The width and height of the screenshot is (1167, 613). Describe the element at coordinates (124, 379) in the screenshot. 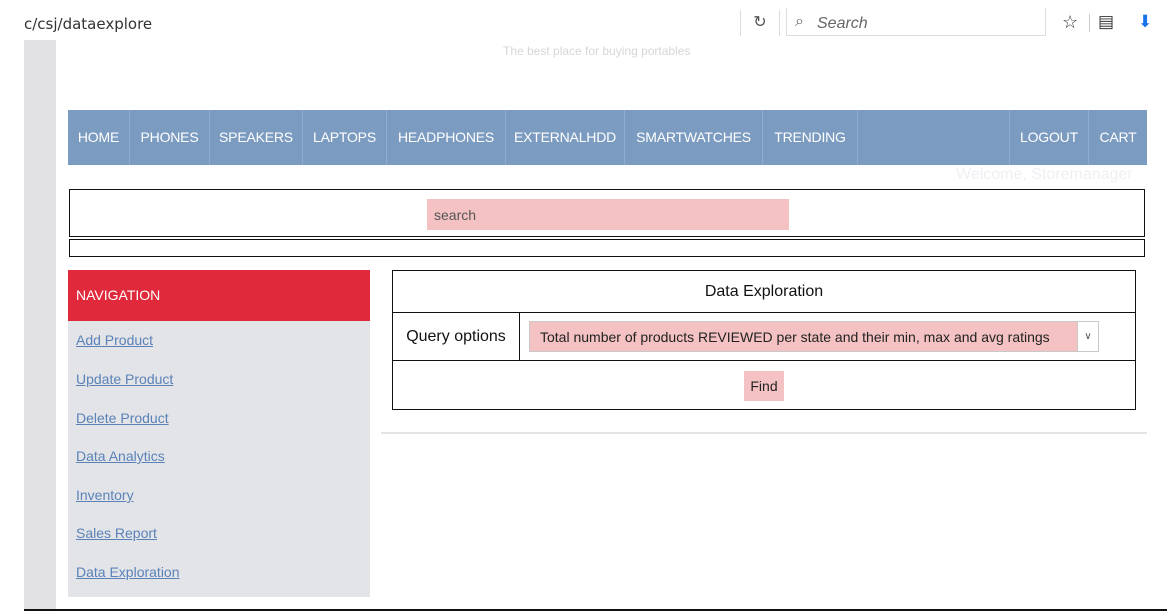

I see `sidebar-link-update-product: Update Product` at that location.